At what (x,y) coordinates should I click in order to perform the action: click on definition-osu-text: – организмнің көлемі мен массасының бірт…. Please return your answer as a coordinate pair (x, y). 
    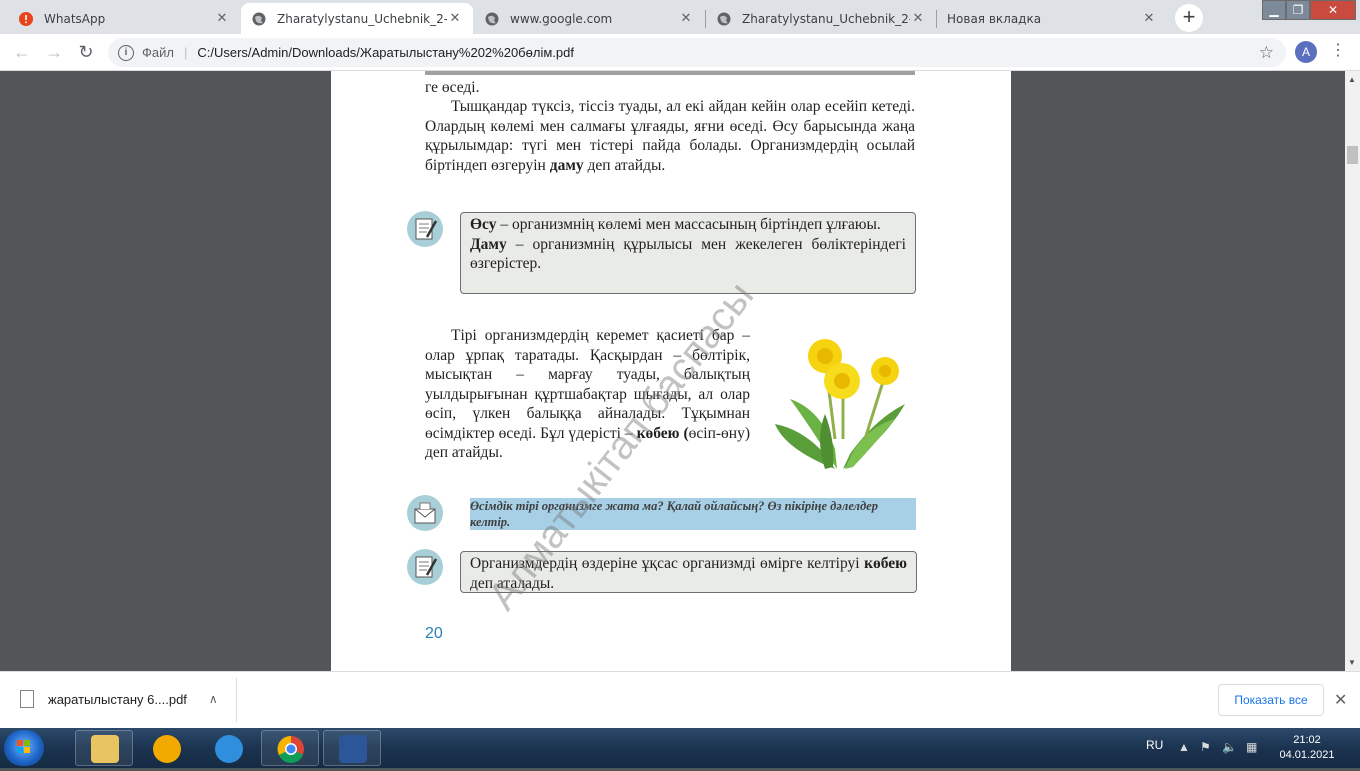
    Looking at the image, I should click on (690, 224).